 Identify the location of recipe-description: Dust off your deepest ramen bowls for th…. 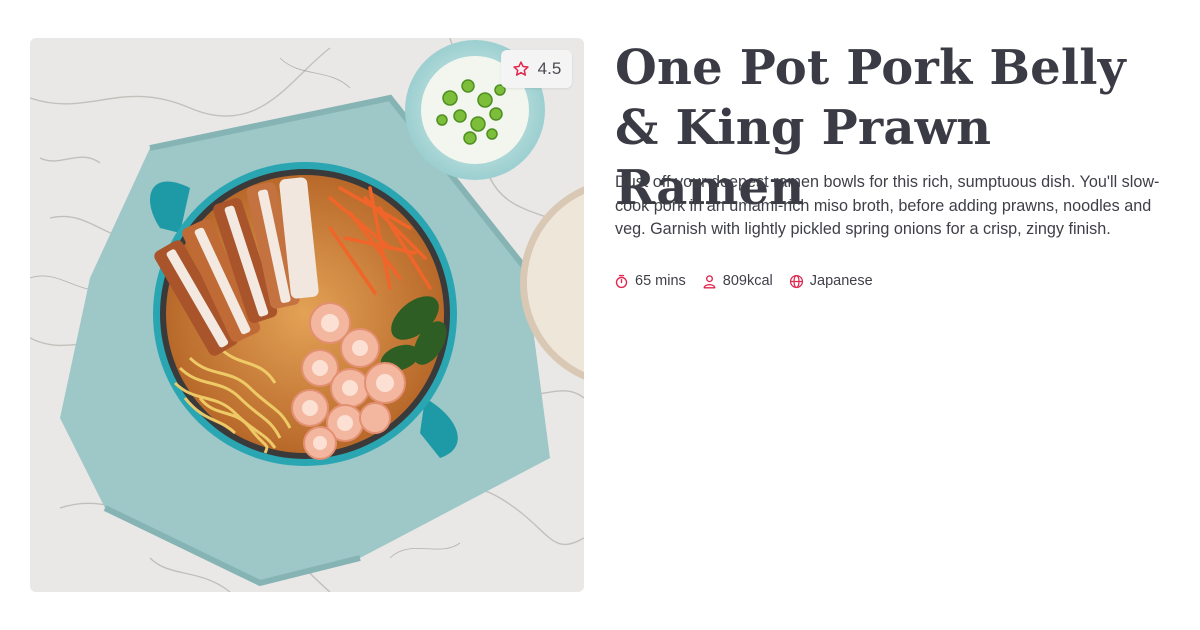
(887, 205).